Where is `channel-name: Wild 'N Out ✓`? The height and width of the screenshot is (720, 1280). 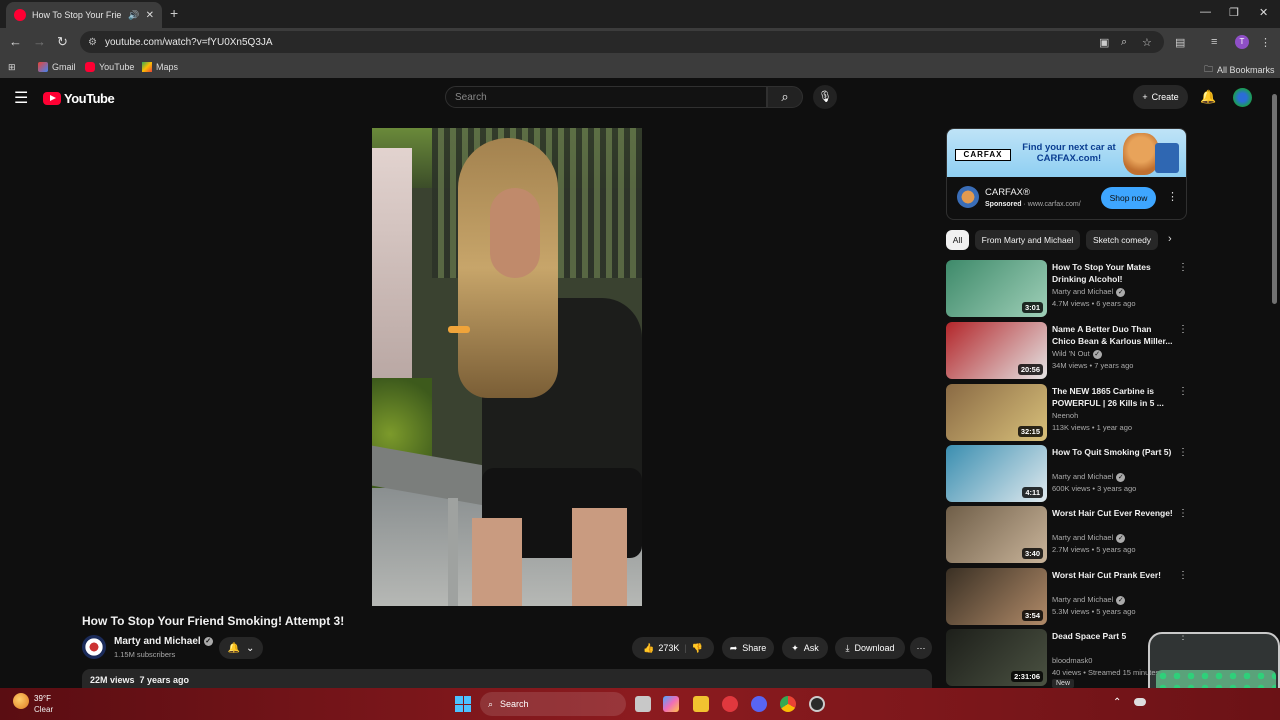
channel-name: Wild 'N Out ✓ is located at coordinates (1077, 354).